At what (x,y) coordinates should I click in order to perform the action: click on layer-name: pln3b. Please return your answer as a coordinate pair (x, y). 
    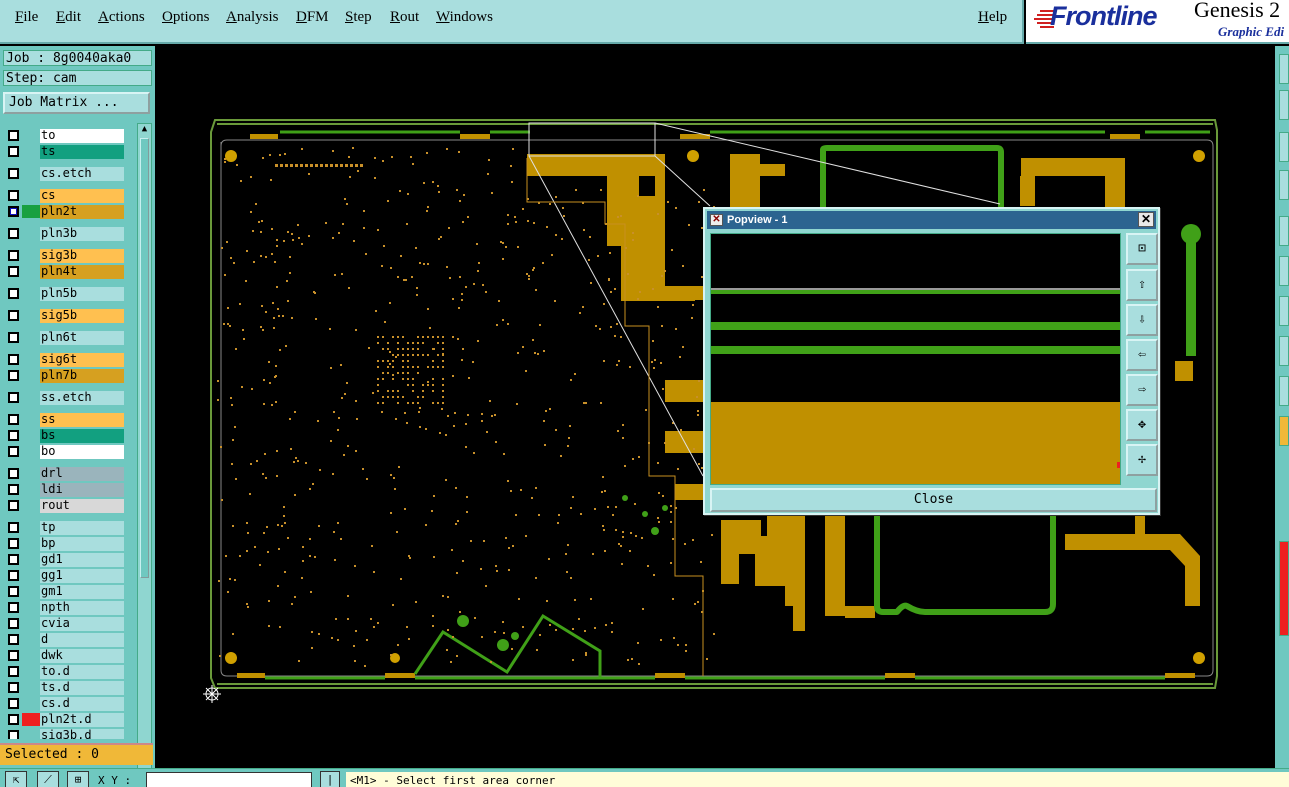
    Looking at the image, I should click on (82, 234).